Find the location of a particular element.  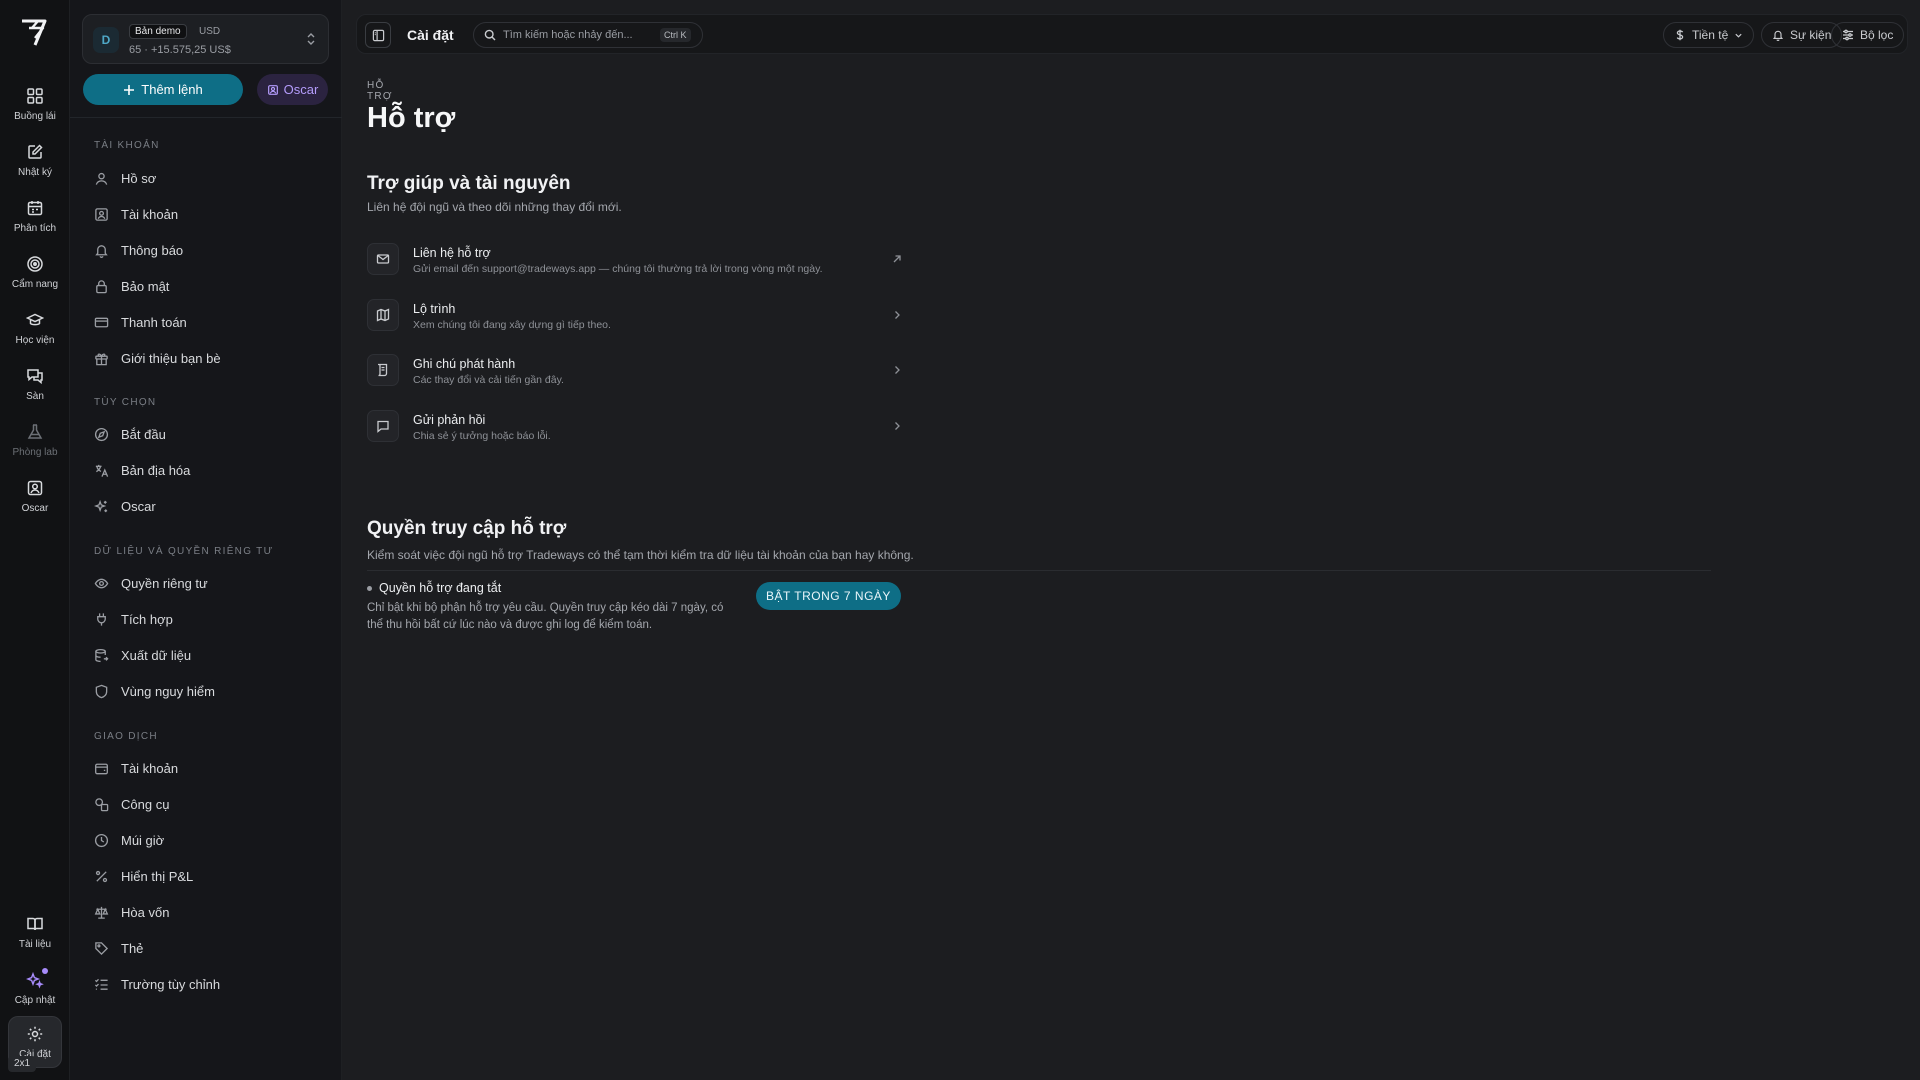

demo-badge: Bản demo is located at coordinates (158, 31).